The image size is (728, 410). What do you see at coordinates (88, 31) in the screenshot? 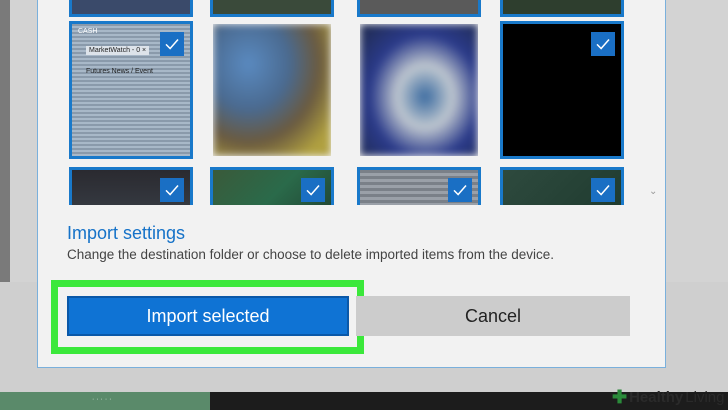
I see `thumbnail-text: CASH` at bounding box center [88, 31].